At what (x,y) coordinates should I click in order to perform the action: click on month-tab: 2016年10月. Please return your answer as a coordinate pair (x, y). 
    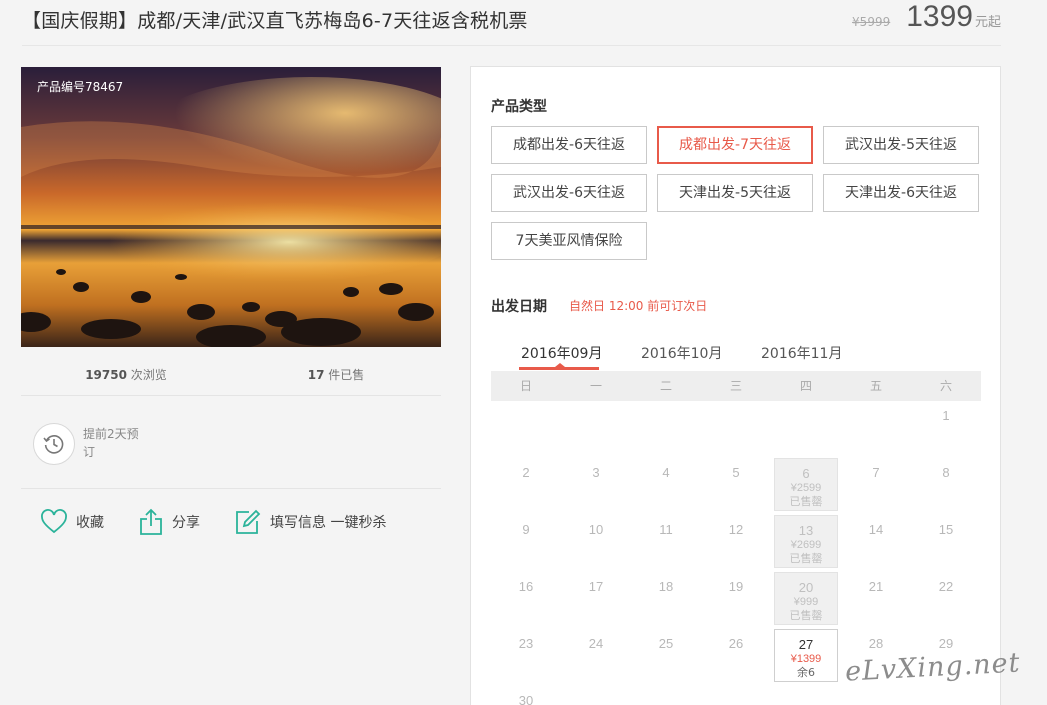
    Looking at the image, I should click on (681, 353).